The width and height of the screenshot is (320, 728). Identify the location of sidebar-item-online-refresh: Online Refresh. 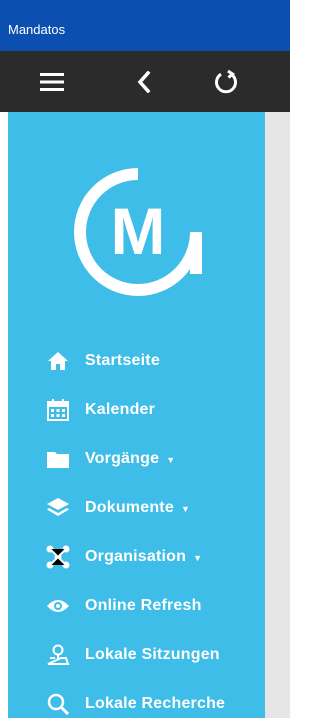
(136, 605).